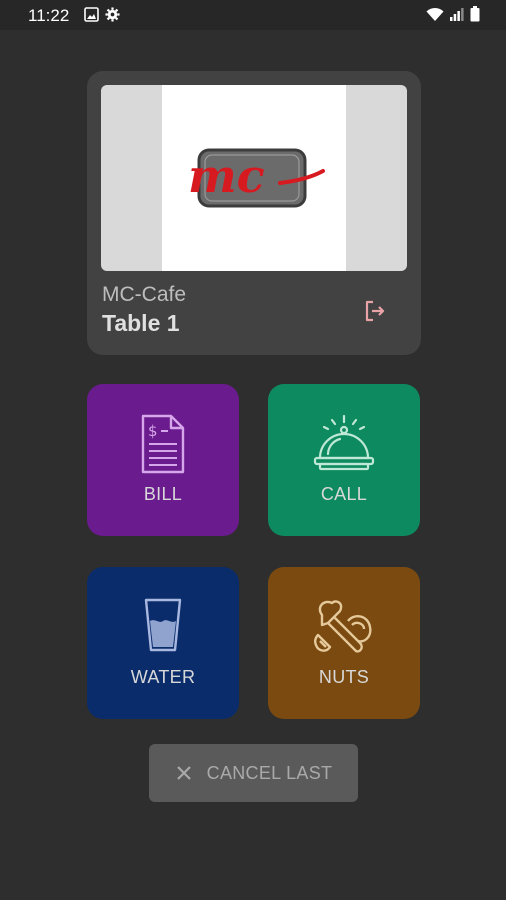 This screenshot has width=506, height=900. I want to click on gallery-icon, so click(91, 17).